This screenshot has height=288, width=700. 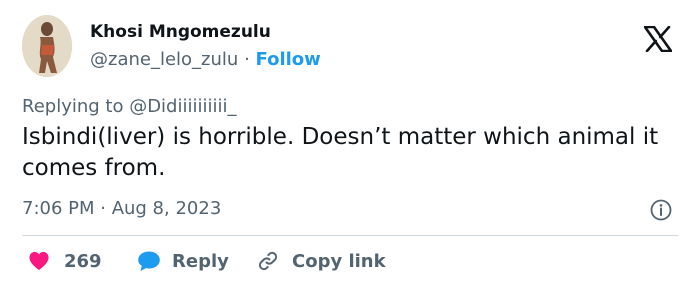 I want to click on replying-to: Replying to @Didiiiiiiiiii_, so click(x=129, y=106).